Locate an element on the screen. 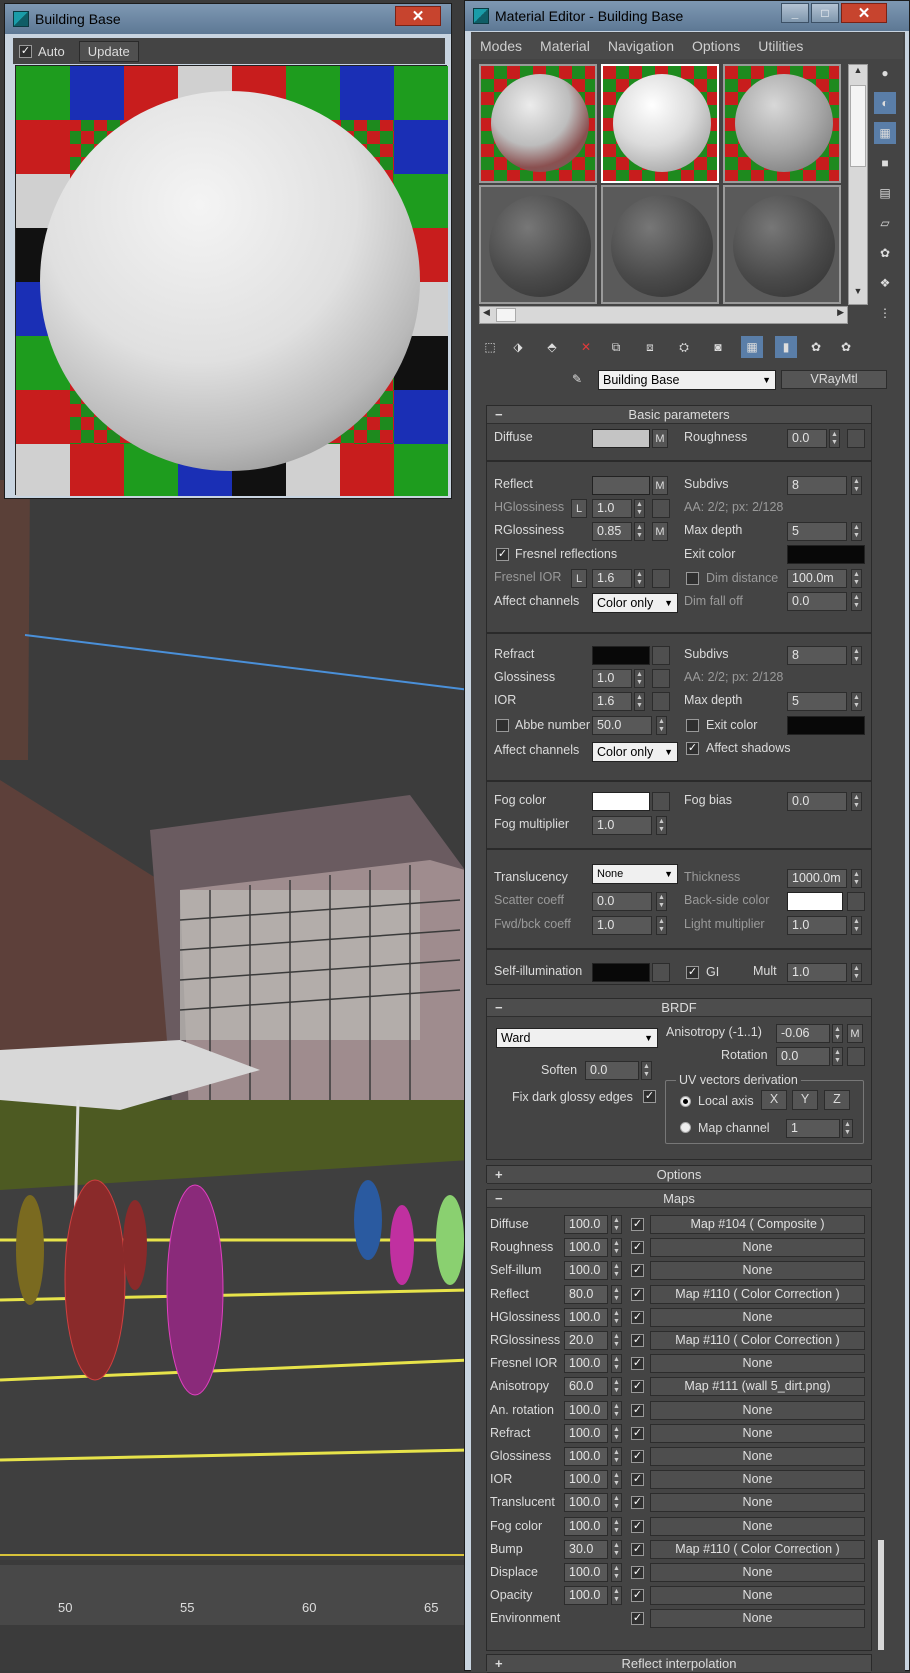 The image size is (910, 1673). ior-spinner: ▲ ▼ is located at coordinates (639, 701).